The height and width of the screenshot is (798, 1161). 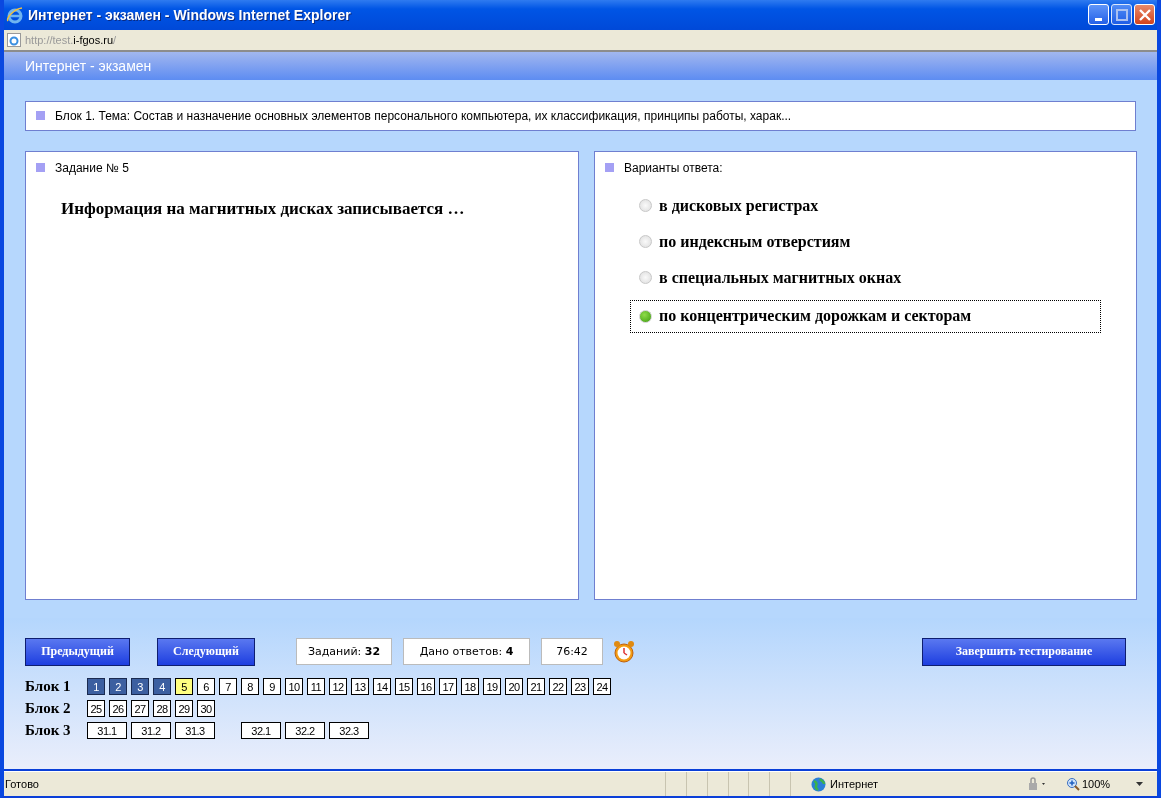 I want to click on task-number-button: 6, so click(x=206, y=687).